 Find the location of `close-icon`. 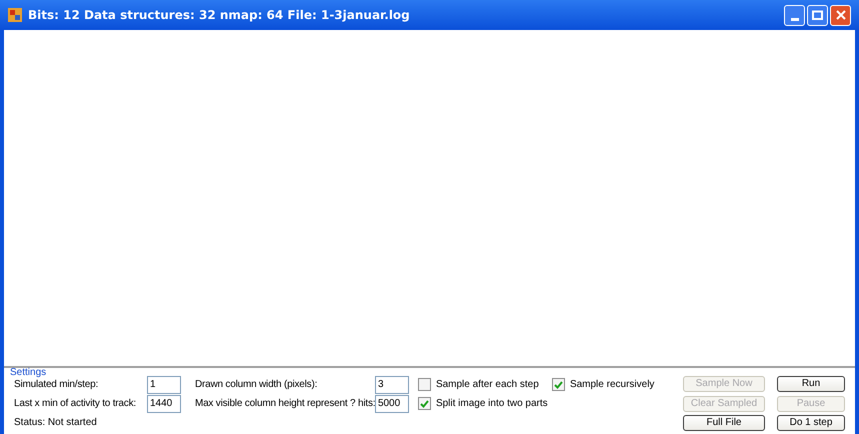

close-icon is located at coordinates (841, 15).